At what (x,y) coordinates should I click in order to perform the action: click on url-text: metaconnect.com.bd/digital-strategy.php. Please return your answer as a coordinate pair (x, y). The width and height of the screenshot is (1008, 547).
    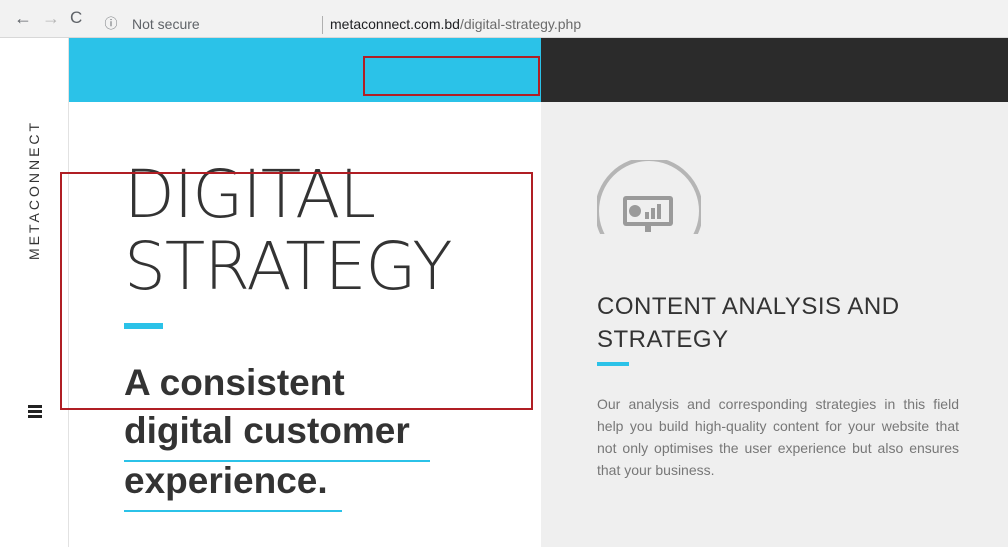
    Looking at the image, I should click on (455, 24).